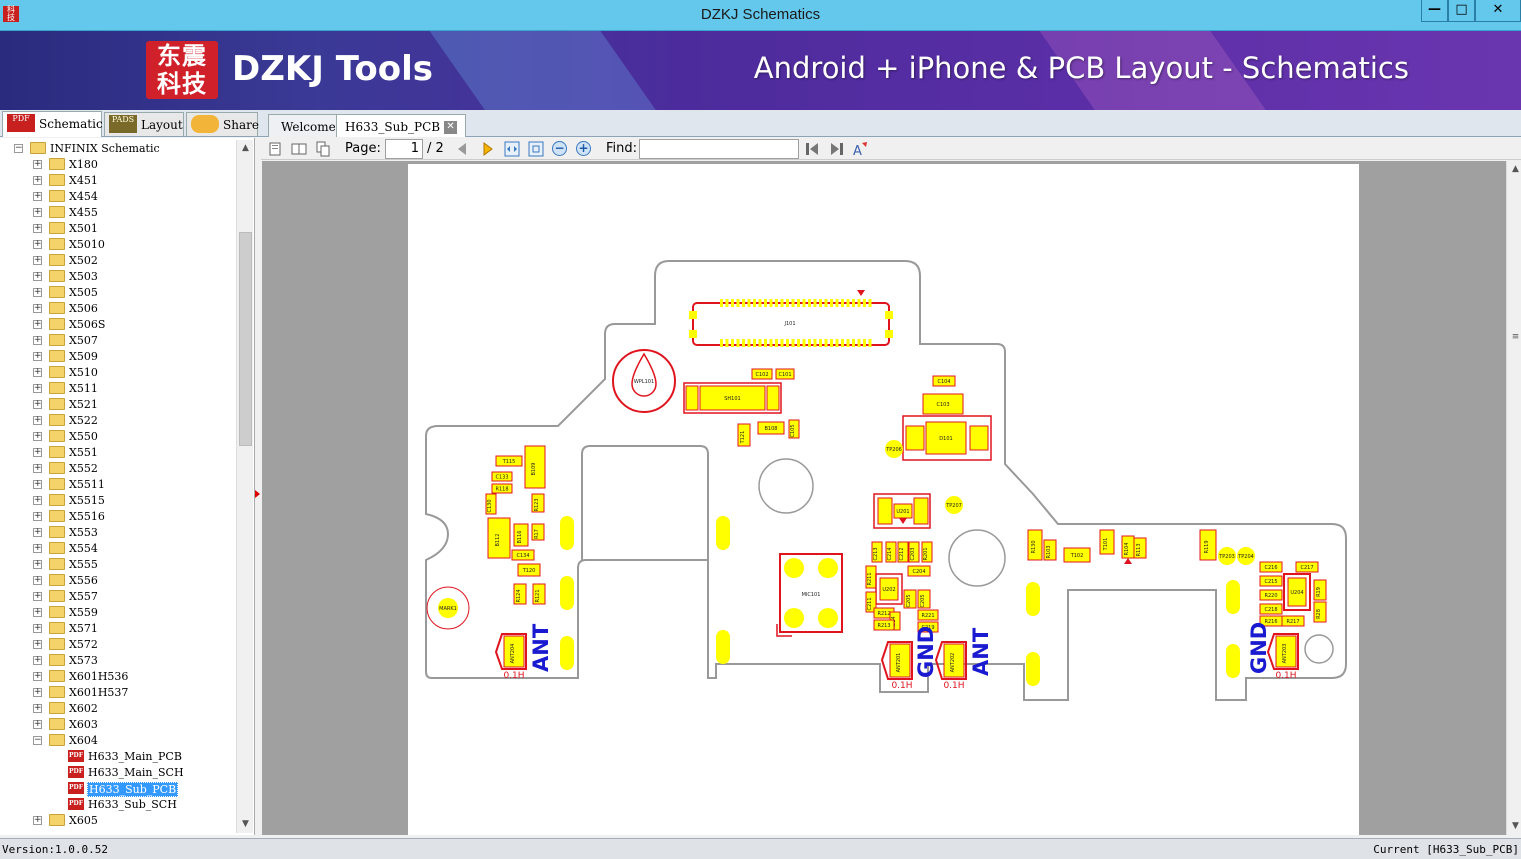 This screenshot has height=859, width=1521. What do you see at coordinates (401, 125) in the screenshot?
I see `tab-h633-sub-pcb: H633_Sub_PCB ✕` at bounding box center [401, 125].